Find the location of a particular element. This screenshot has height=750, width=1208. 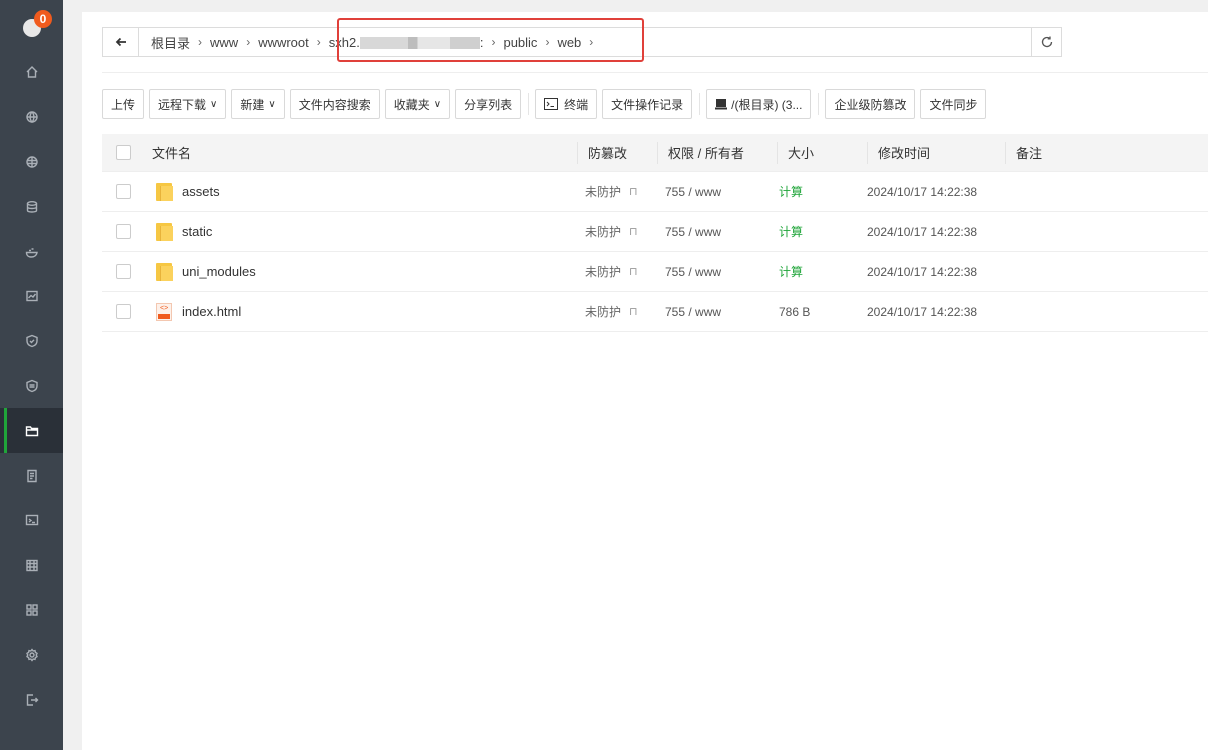

settings-icon is located at coordinates (31, 655).